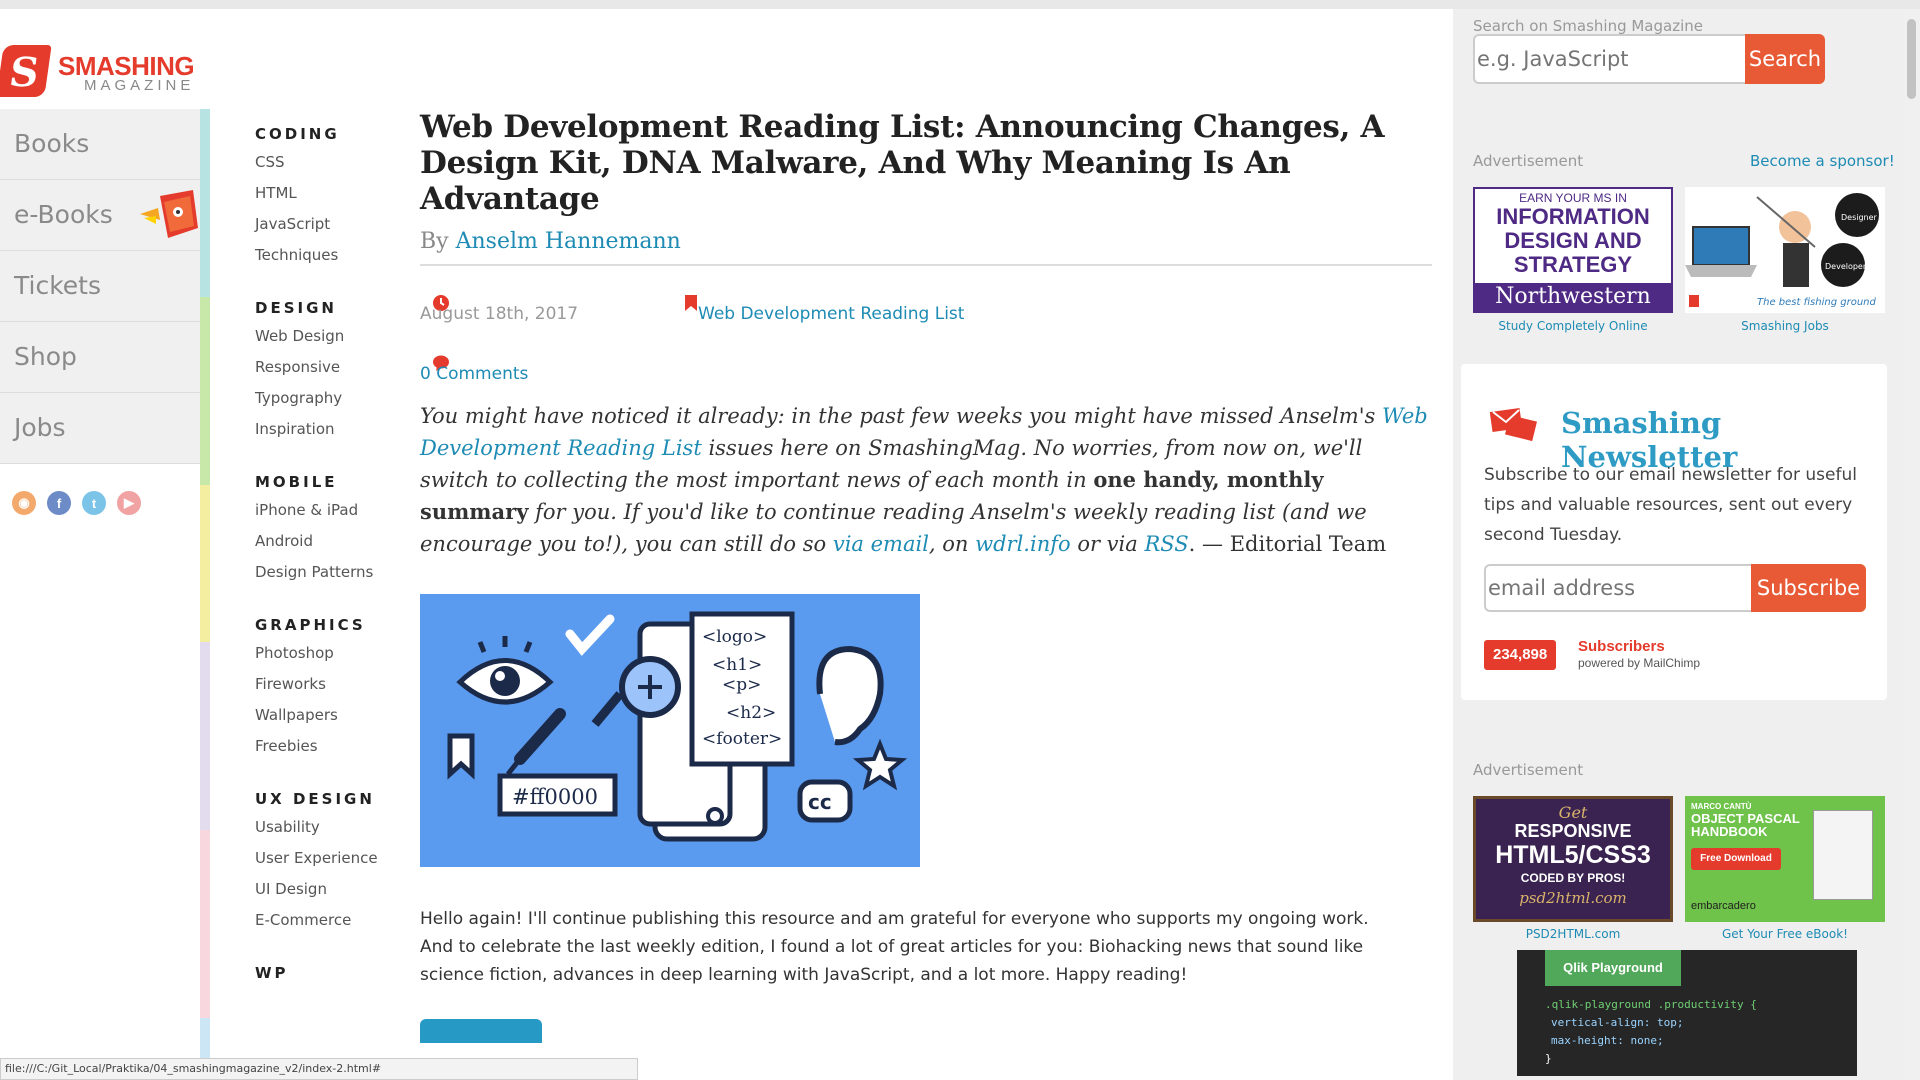  Describe the element at coordinates (1721, 806) in the screenshot. I see `ad-text: MARCO CANTÙ` at that location.